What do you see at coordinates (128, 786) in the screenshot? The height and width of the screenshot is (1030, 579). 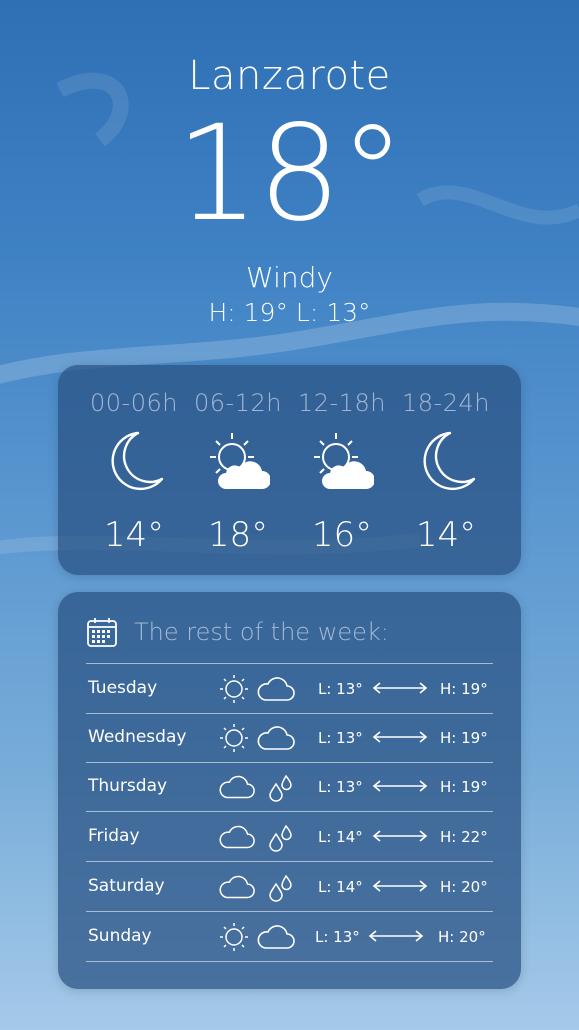 I see `day-name: Thursday` at bounding box center [128, 786].